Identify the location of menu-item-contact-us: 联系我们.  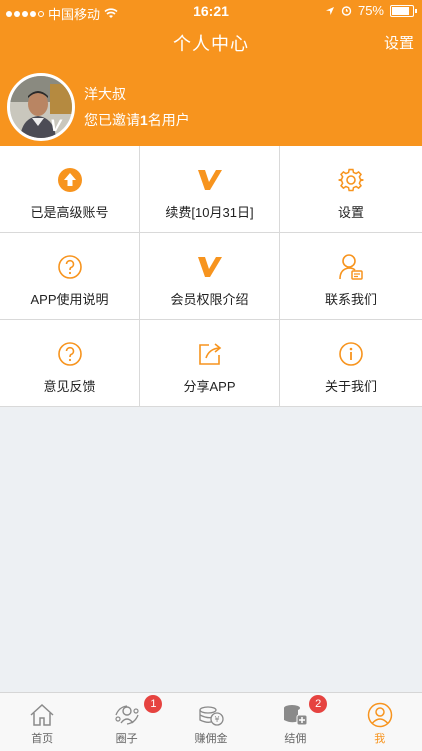
(351, 276).